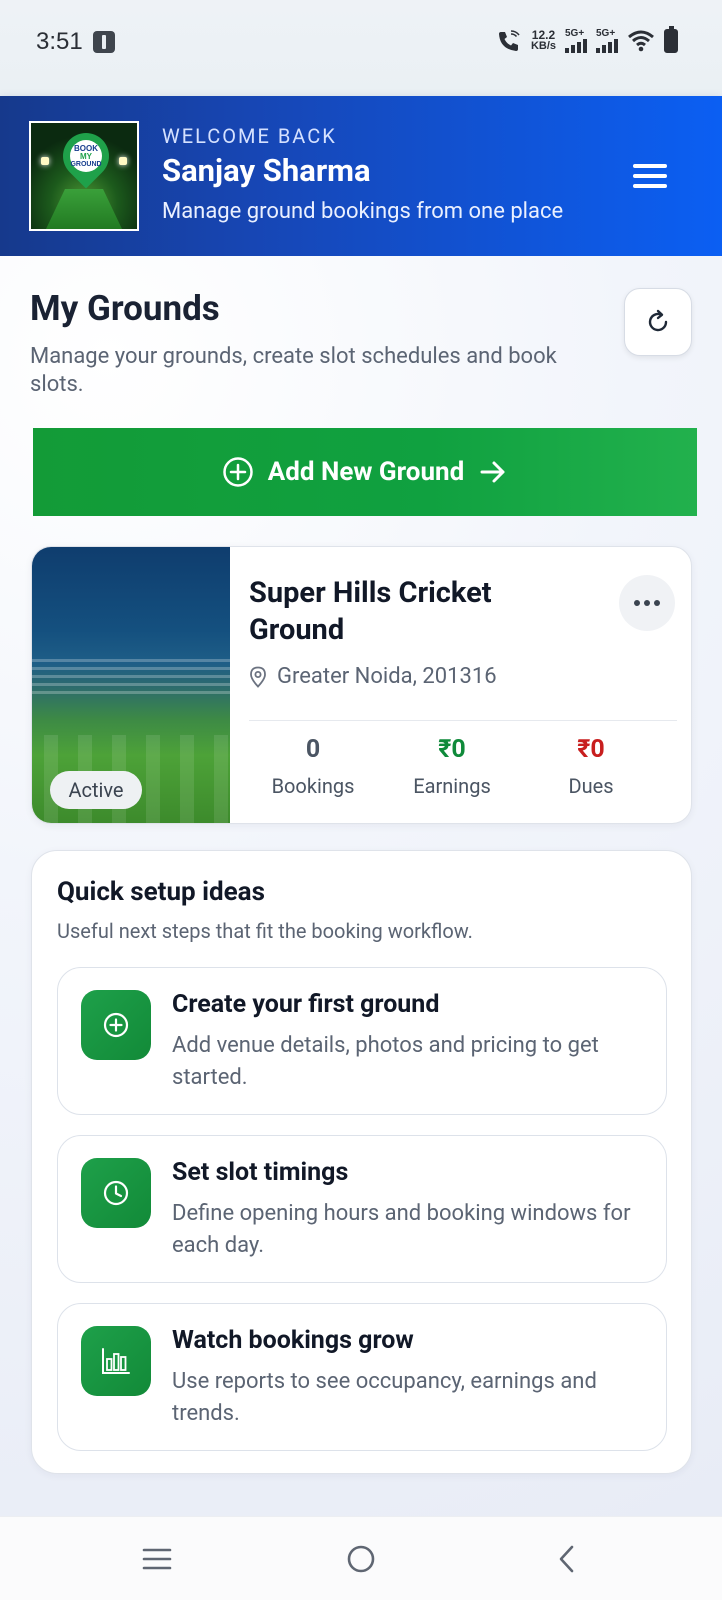  I want to click on hamburger-menu-icon, so click(650, 176).